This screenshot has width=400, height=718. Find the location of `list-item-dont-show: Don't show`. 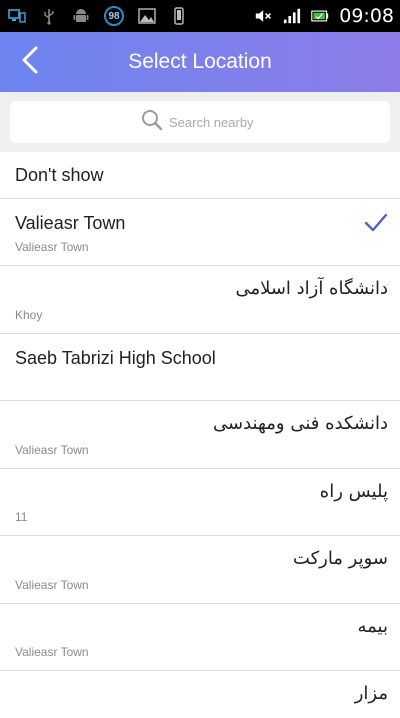

list-item-dont-show: Don't show is located at coordinates (200, 175).